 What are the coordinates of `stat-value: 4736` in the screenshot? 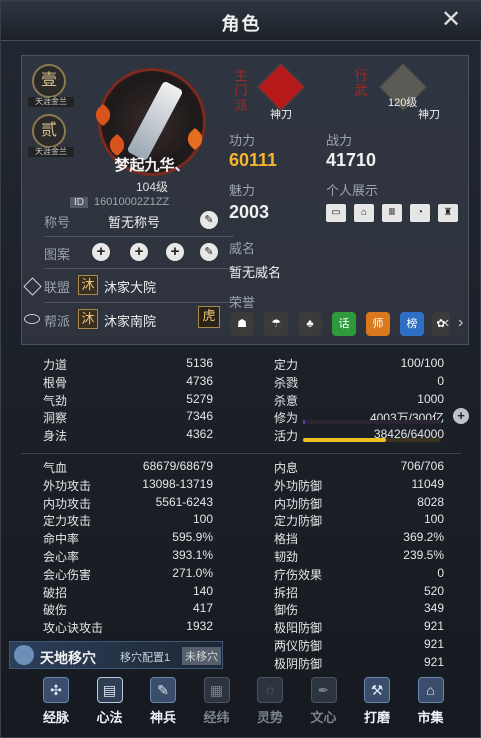 It's located at (199, 380).